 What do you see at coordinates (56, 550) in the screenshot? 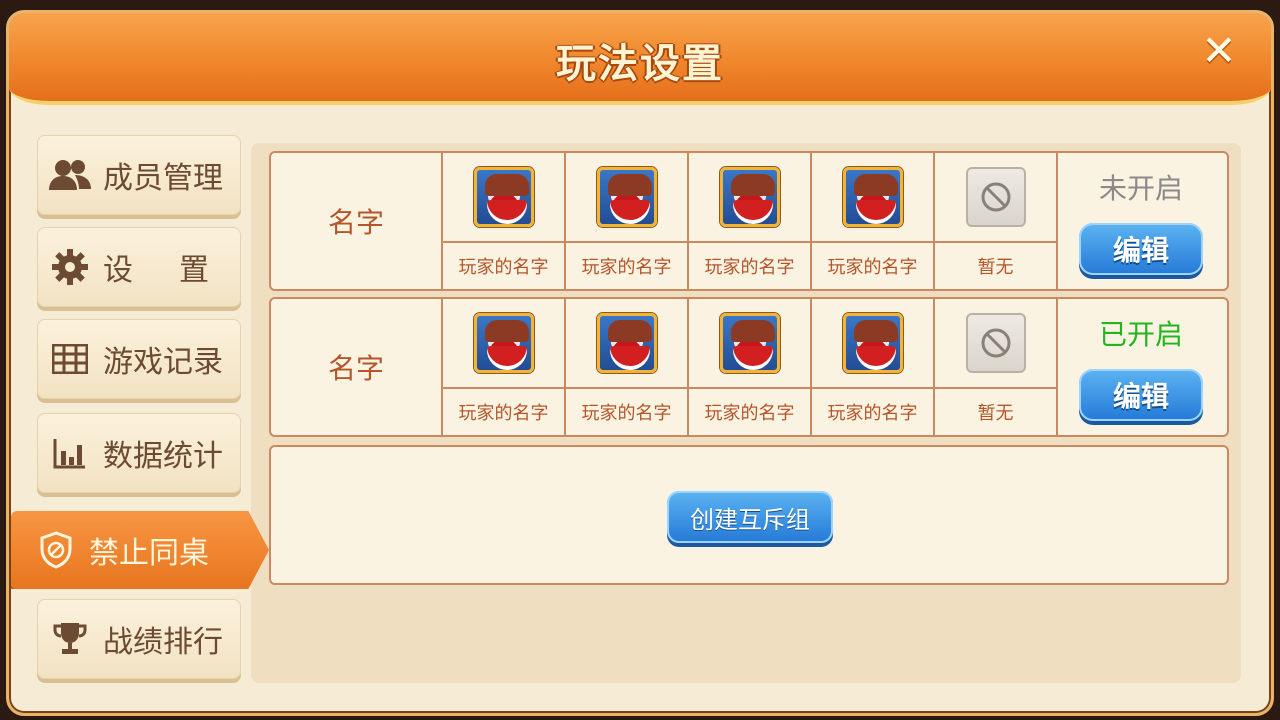
I see `ban-shield-icon` at bounding box center [56, 550].